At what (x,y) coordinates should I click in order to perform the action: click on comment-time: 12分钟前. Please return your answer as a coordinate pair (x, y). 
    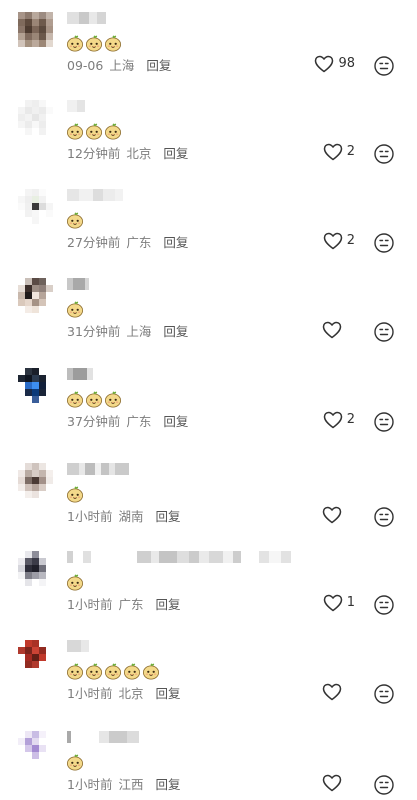
    Looking at the image, I should click on (94, 153).